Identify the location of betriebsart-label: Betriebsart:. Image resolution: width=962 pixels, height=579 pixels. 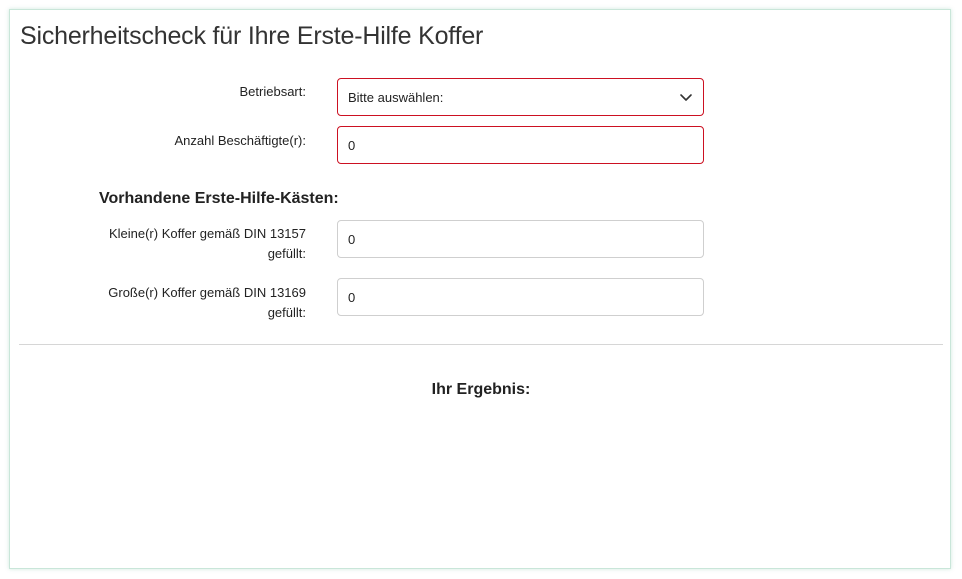
(272, 91).